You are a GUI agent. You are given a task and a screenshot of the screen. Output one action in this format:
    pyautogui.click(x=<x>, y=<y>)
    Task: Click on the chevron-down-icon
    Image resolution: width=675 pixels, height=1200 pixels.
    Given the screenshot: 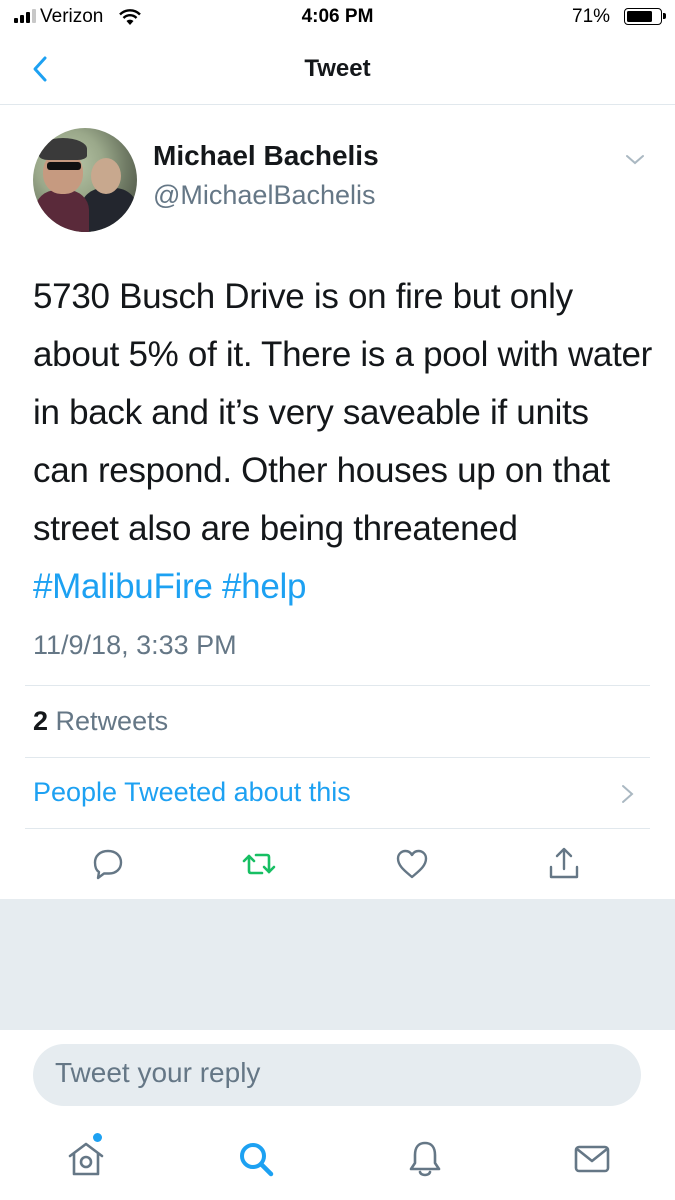 What is the action you would take?
    pyautogui.click(x=635, y=160)
    